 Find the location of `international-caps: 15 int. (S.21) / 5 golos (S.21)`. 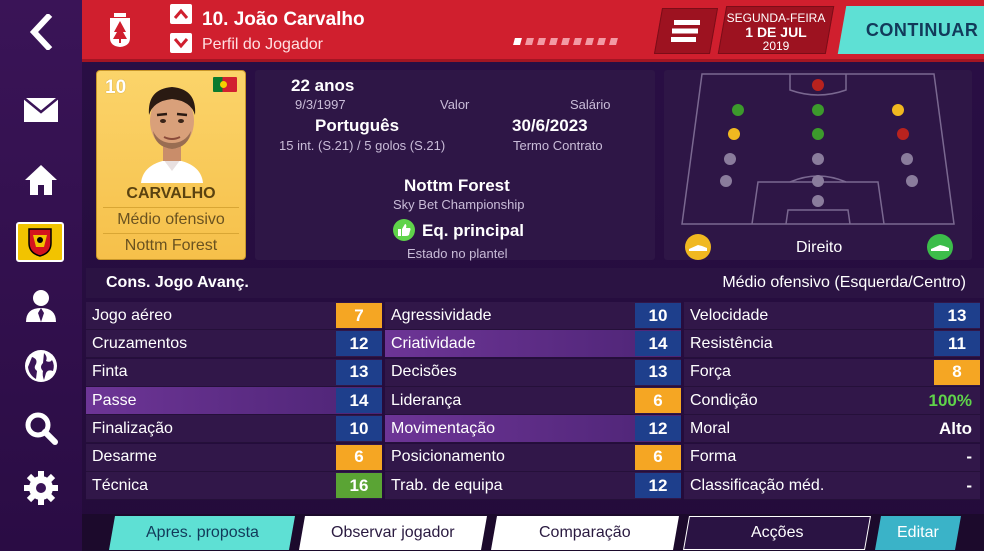

international-caps: 15 int. (S.21) / 5 golos (S.21) is located at coordinates (362, 145).